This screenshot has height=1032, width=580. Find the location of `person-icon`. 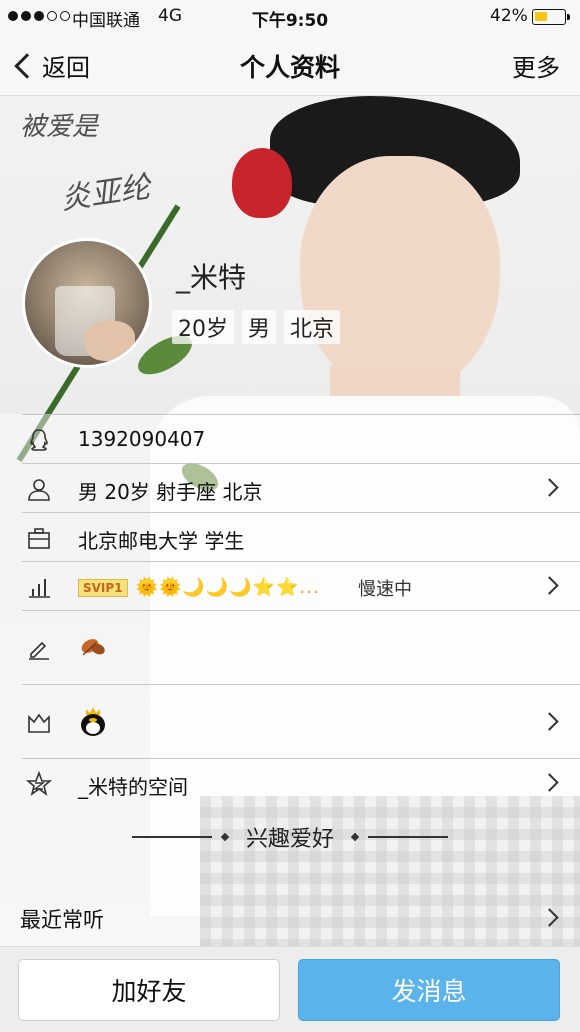

person-icon is located at coordinates (39, 490).